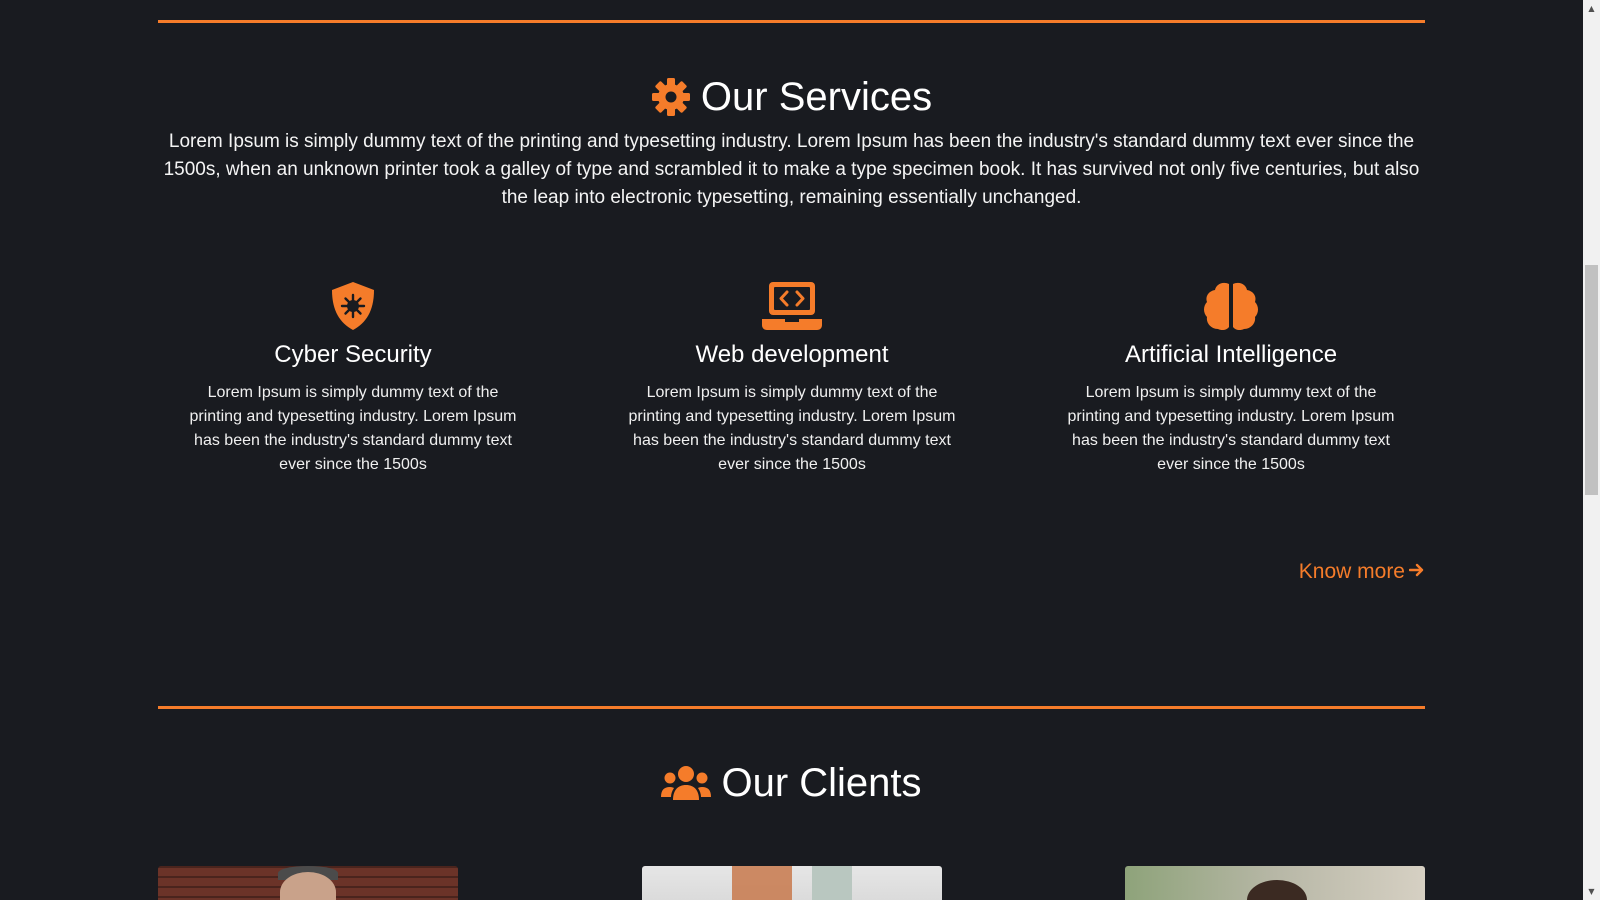 The image size is (1600, 900). Describe the element at coordinates (353, 308) in the screenshot. I see `shield-virus-icon` at that location.